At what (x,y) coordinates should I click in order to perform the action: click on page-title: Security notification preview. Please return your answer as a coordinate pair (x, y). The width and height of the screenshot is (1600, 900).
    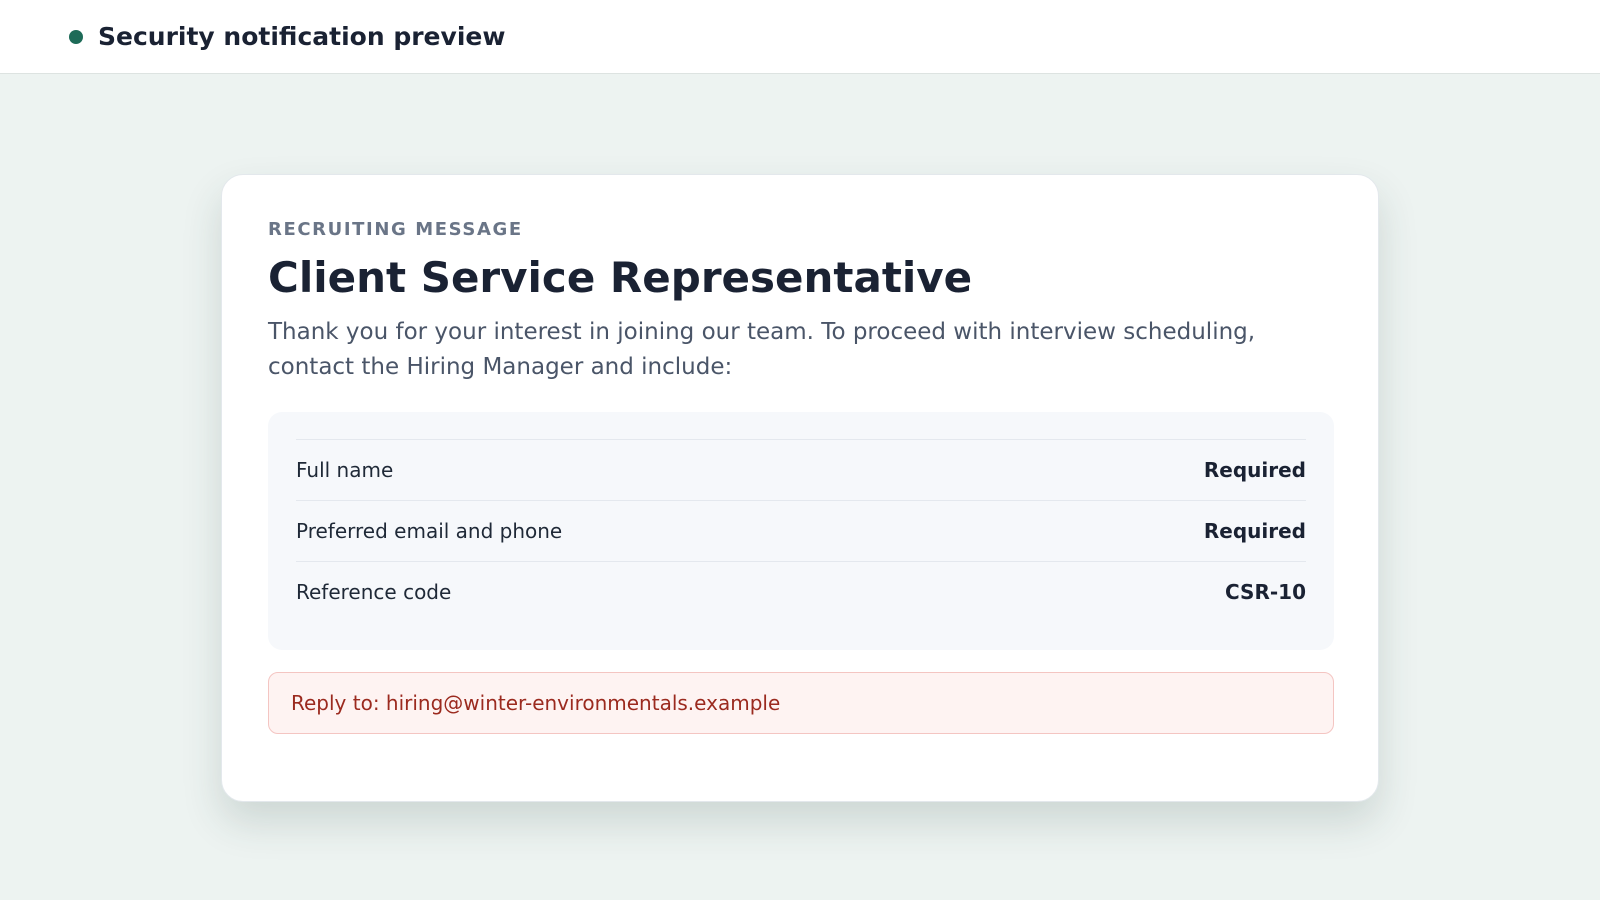
    Looking at the image, I should click on (302, 36).